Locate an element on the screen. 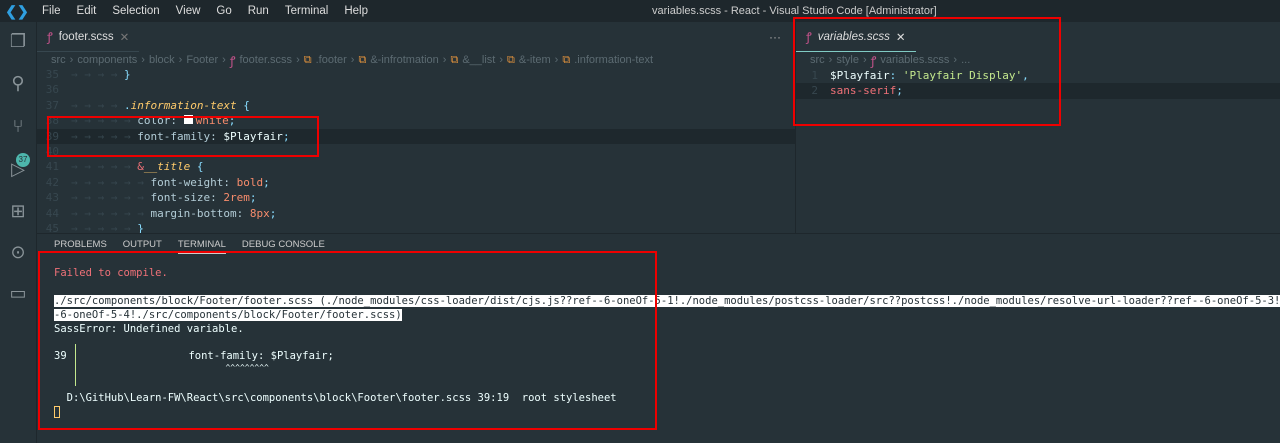 Image resolution: width=1280 pixels, height=443 pixels. line-number: 44 is located at coordinates (52, 213).